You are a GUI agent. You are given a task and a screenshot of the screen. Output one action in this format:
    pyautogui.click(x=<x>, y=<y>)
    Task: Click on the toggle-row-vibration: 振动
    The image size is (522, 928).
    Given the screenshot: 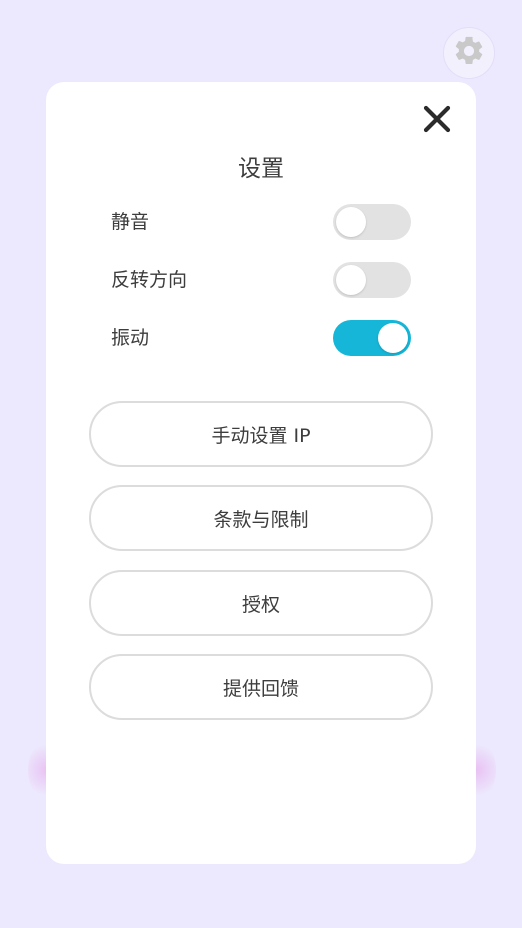 What is the action you would take?
    pyautogui.click(x=261, y=338)
    